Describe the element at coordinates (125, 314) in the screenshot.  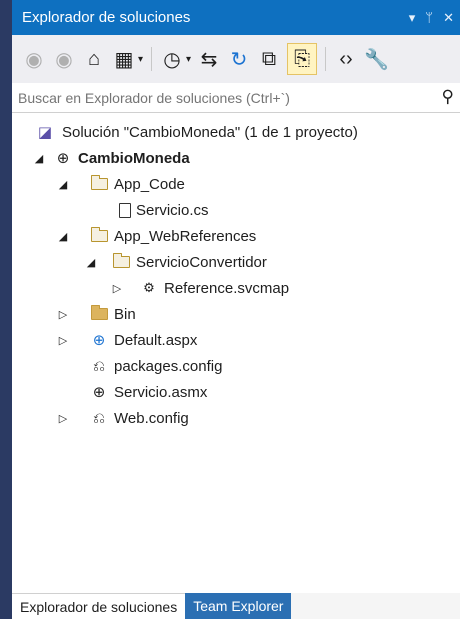
I see `tree-item-label: Bin` at that location.